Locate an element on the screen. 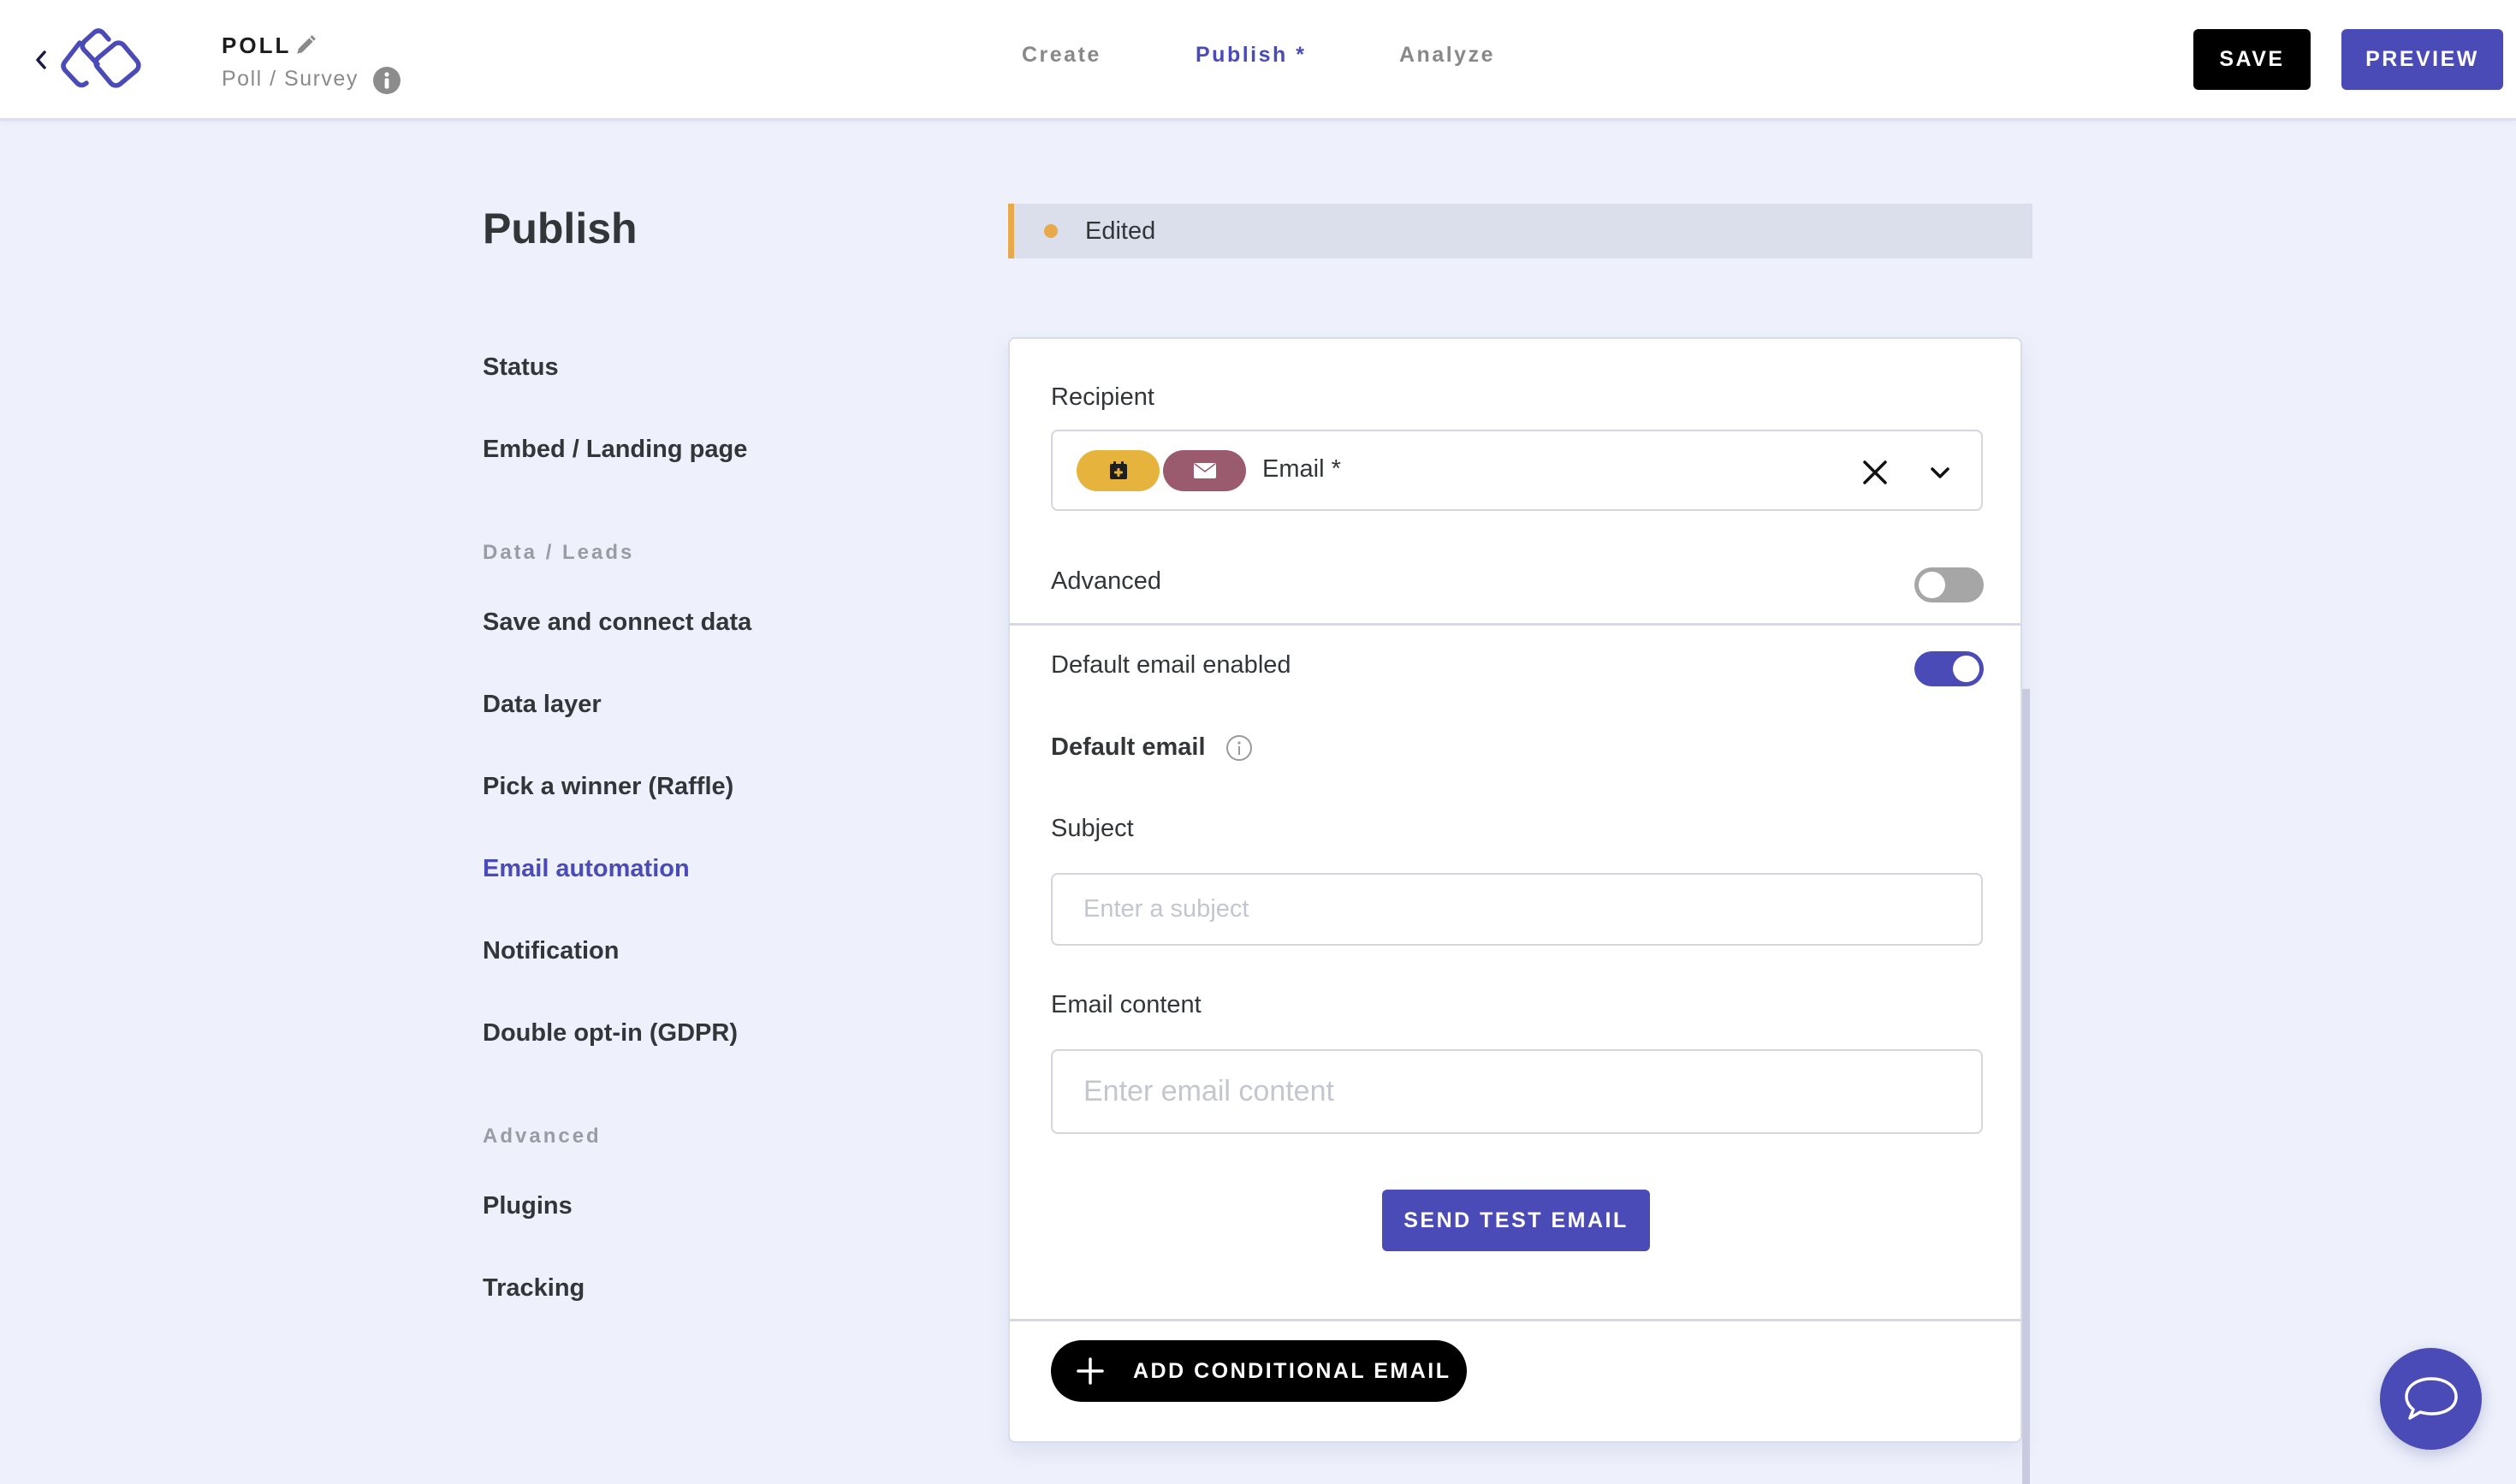 Image resolution: width=2516 pixels, height=1484 pixels. page-title: Publish is located at coordinates (560, 229).